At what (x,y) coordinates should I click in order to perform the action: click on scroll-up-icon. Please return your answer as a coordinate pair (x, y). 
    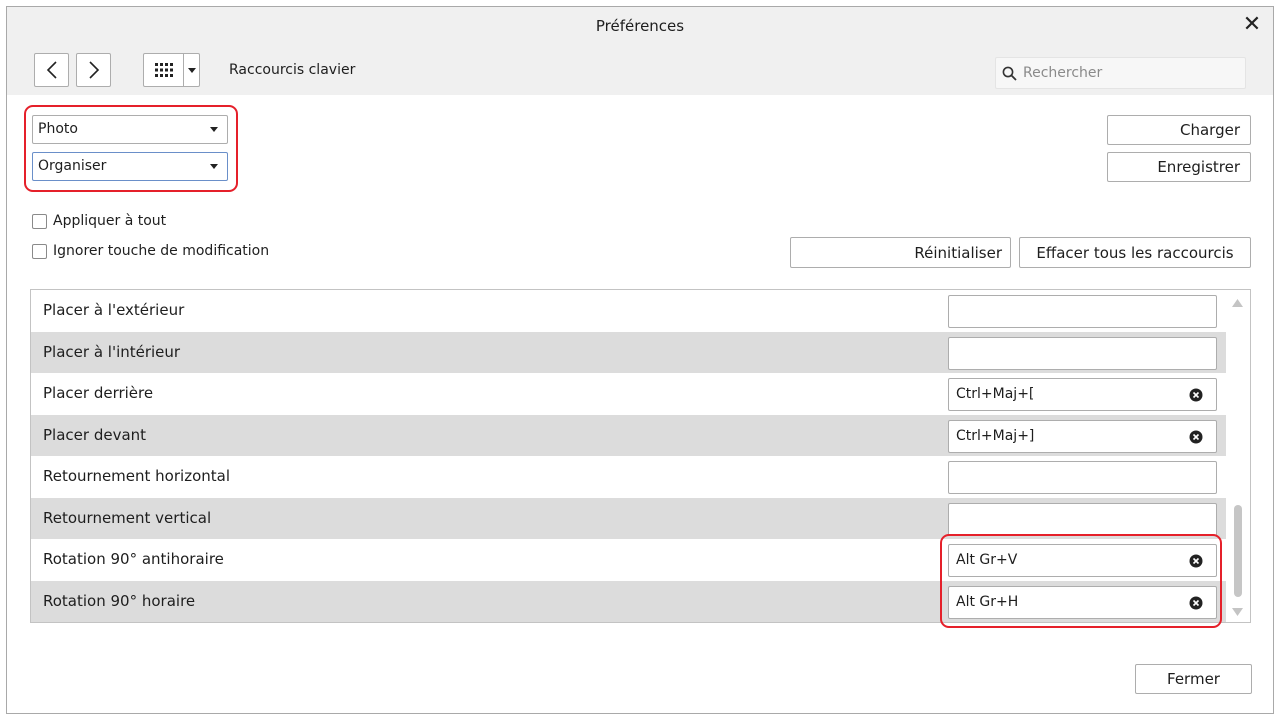
    Looking at the image, I should click on (1237, 303).